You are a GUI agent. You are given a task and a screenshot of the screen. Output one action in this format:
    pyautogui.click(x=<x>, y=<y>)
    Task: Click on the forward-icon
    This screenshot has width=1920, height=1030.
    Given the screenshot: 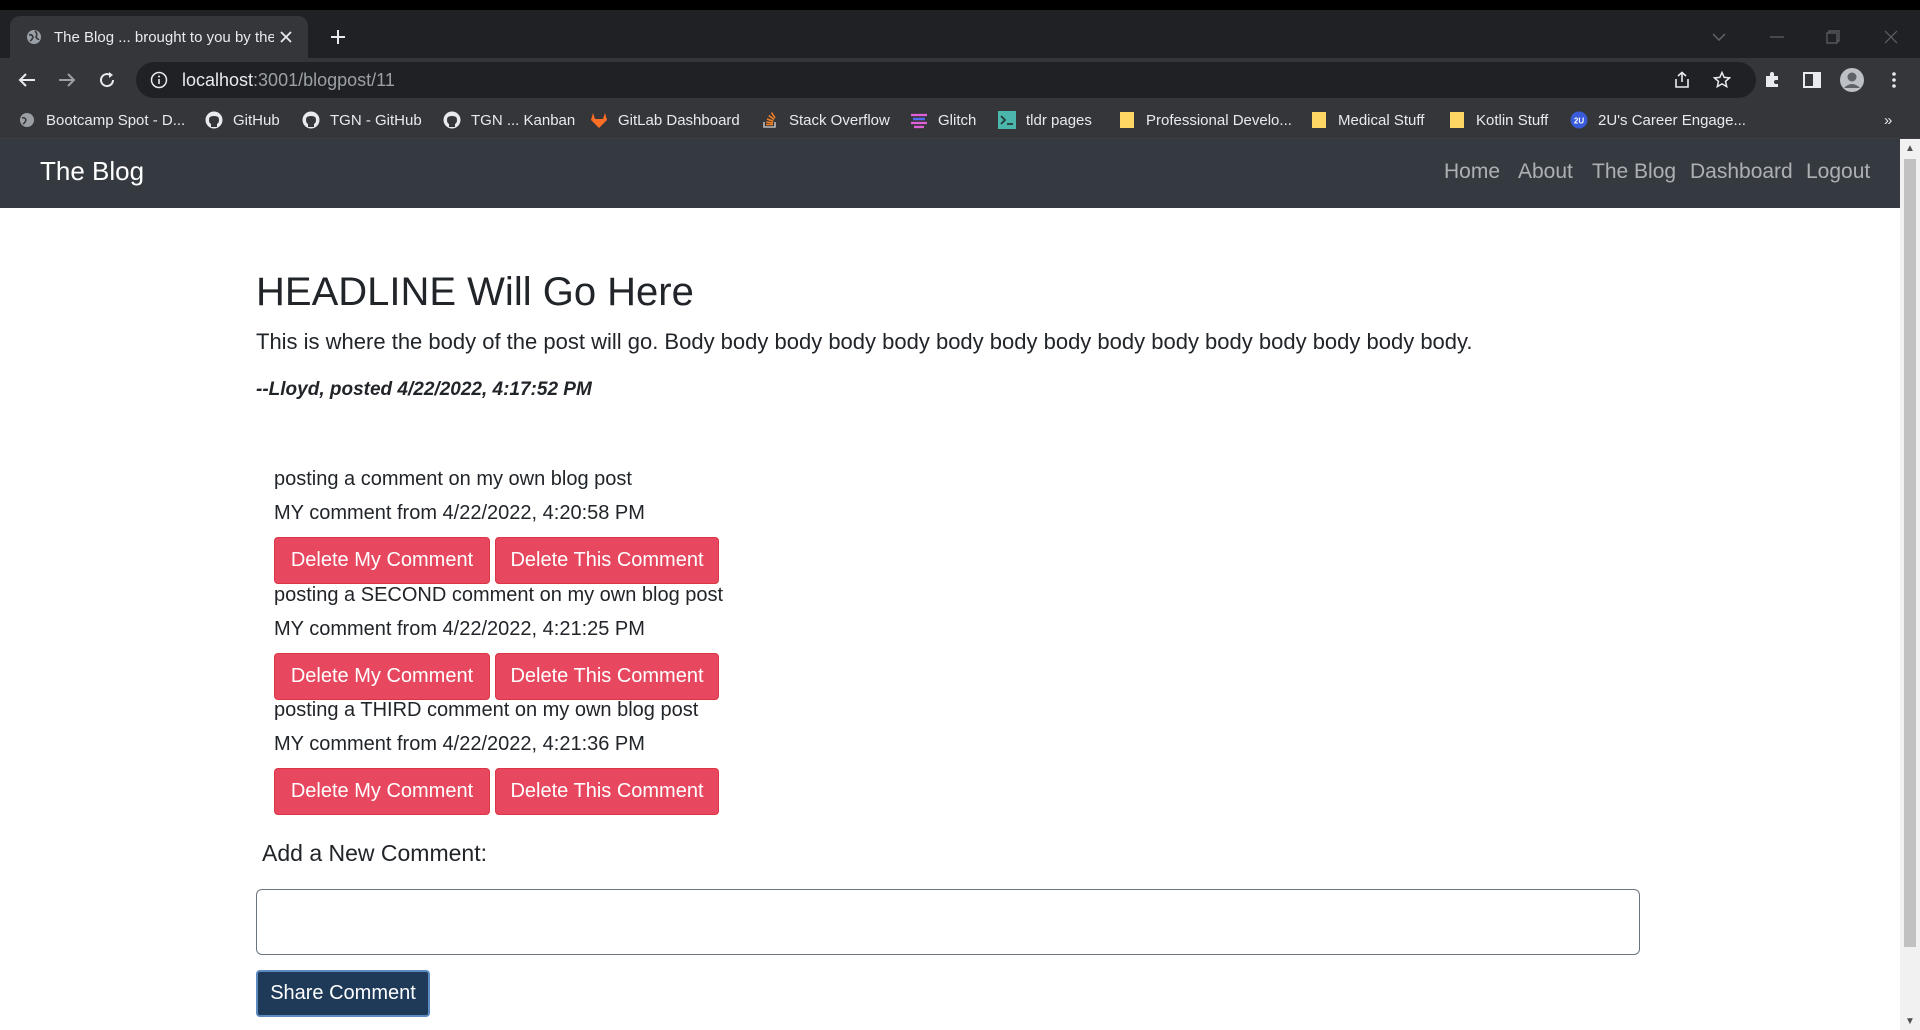 What is the action you would take?
    pyautogui.click(x=67, y=80)
    